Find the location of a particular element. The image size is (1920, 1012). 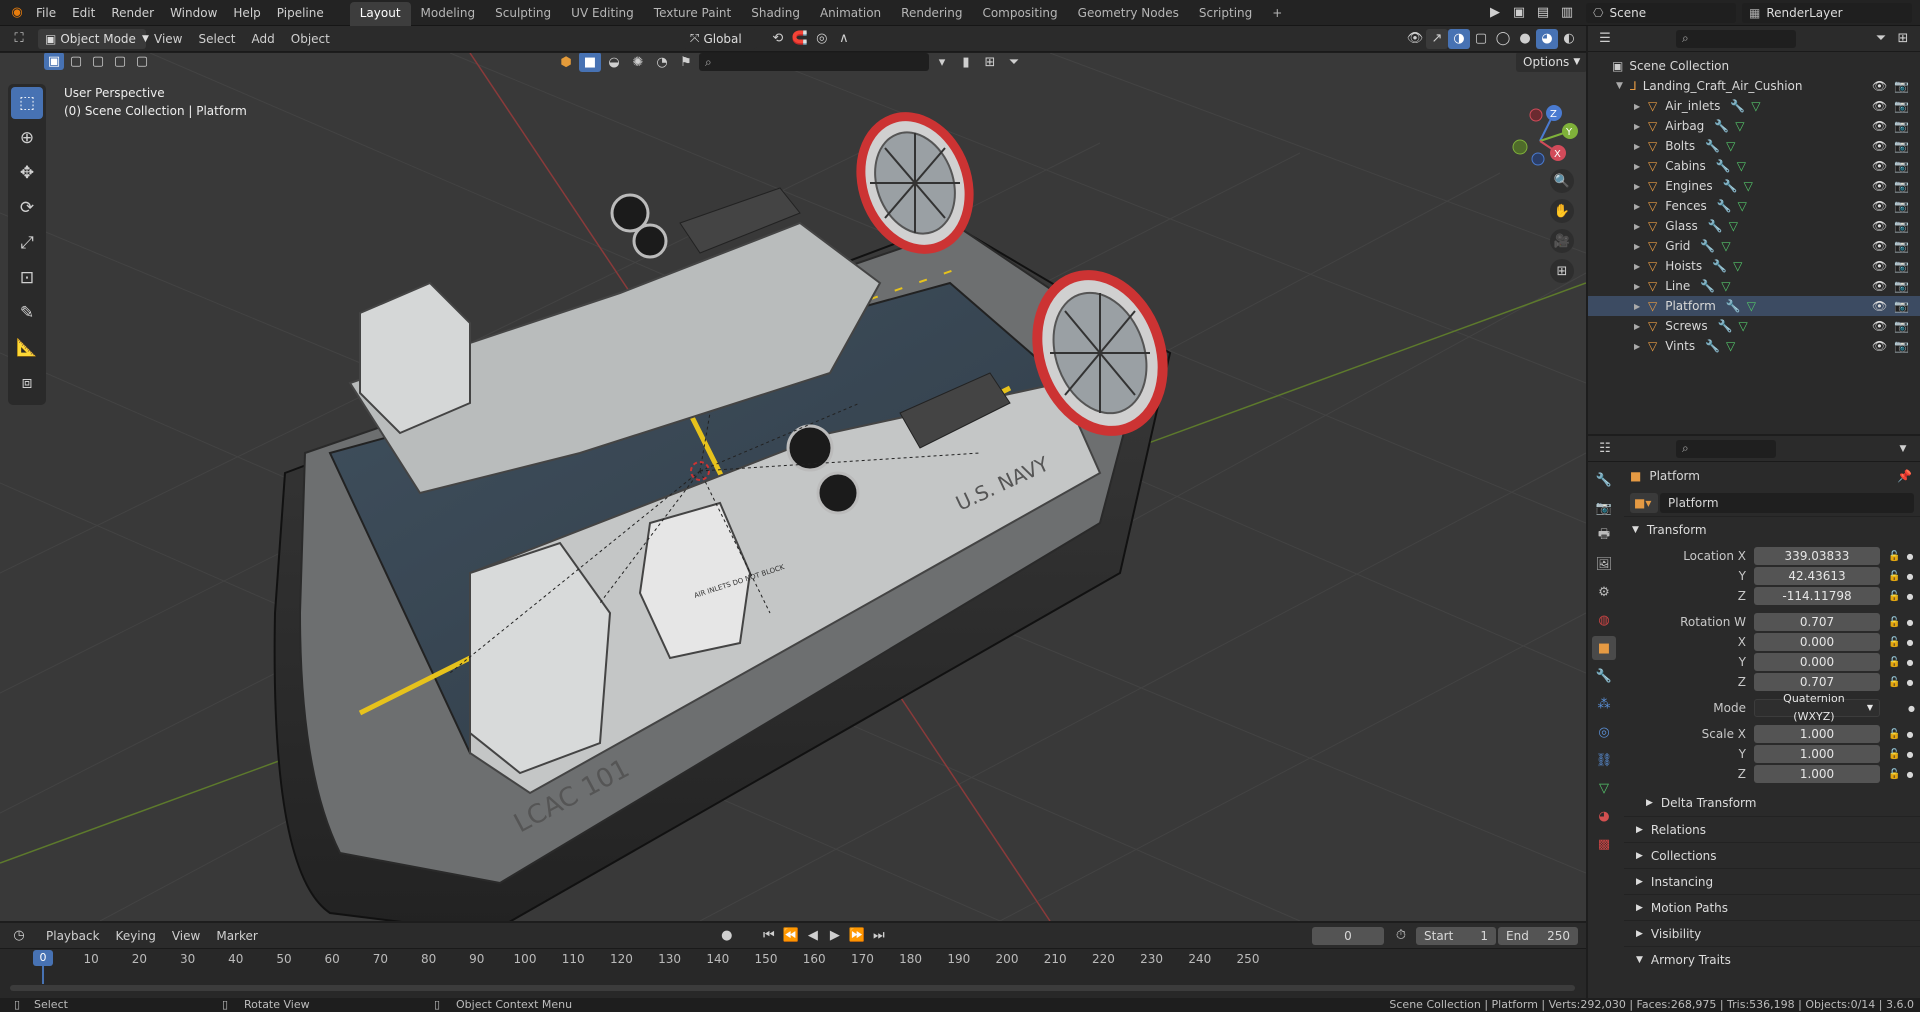

viewport-menu-select: Select is located at coordinates (216, 39).